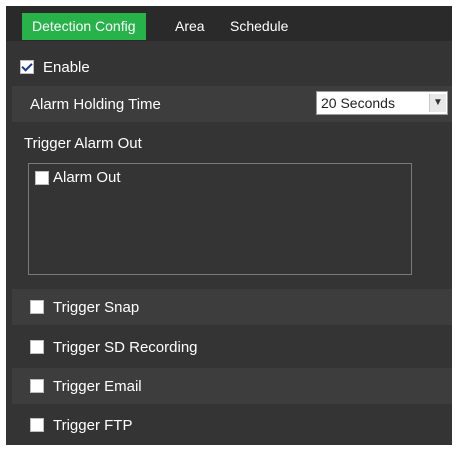 This screenshot has width=458, height=451. Describe the element at coordinates (236, 67) in the screenshot. I see `enable-row: Enable` at that location.